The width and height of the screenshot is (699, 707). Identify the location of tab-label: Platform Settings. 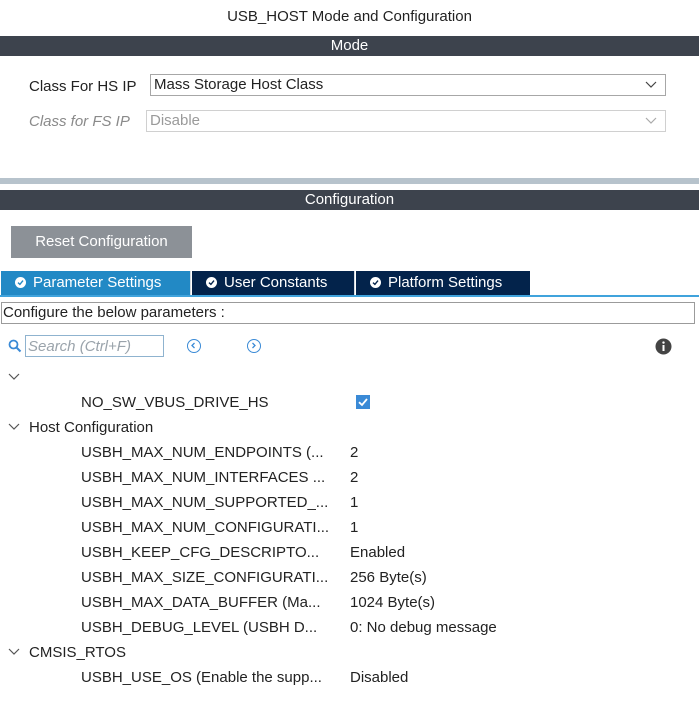
(445, 282).